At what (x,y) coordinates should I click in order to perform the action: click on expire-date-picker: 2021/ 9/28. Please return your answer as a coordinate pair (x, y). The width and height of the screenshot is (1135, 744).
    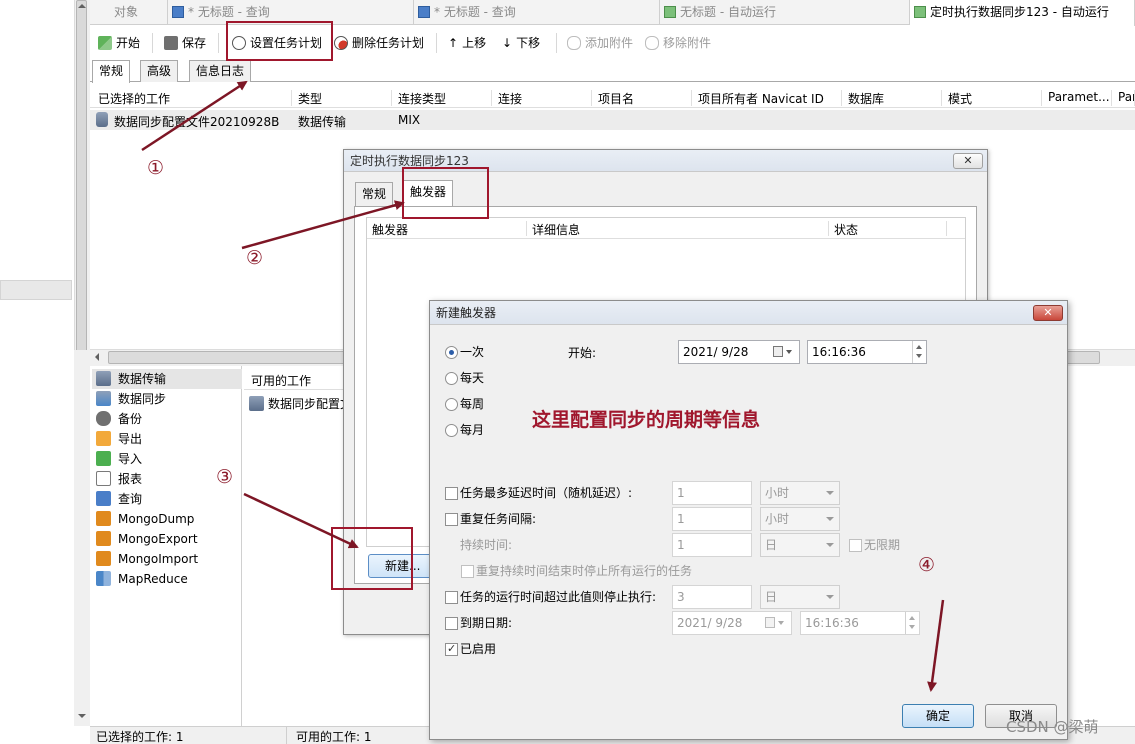
    Looking at the image, I should click on (732, 623).